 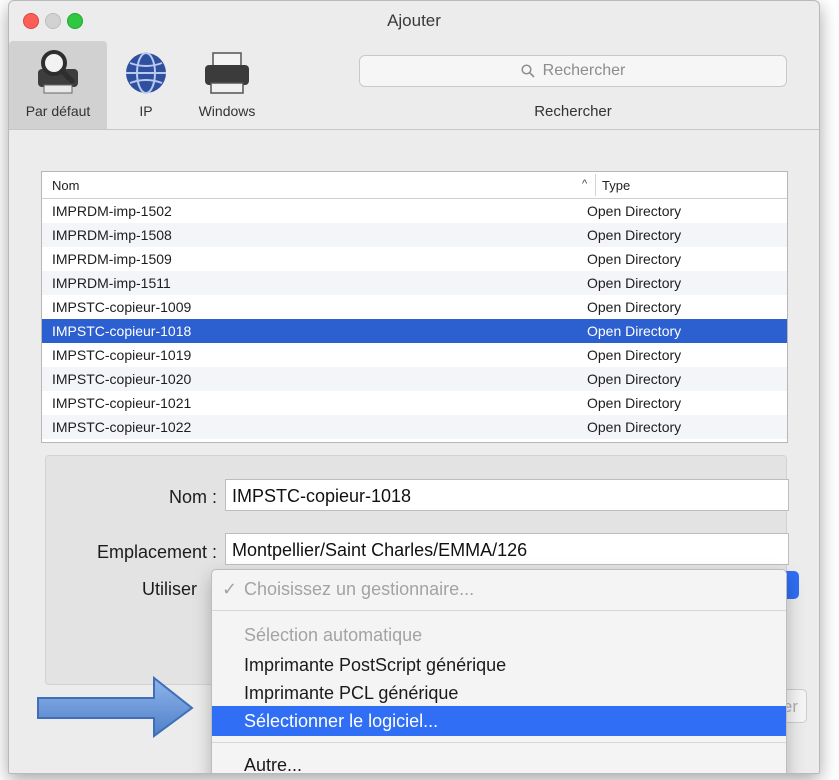 What do you see at coordinates (156, 552) in the screenshot?
I see `location-label: Emplacement :` at bounding box center [156, 552].